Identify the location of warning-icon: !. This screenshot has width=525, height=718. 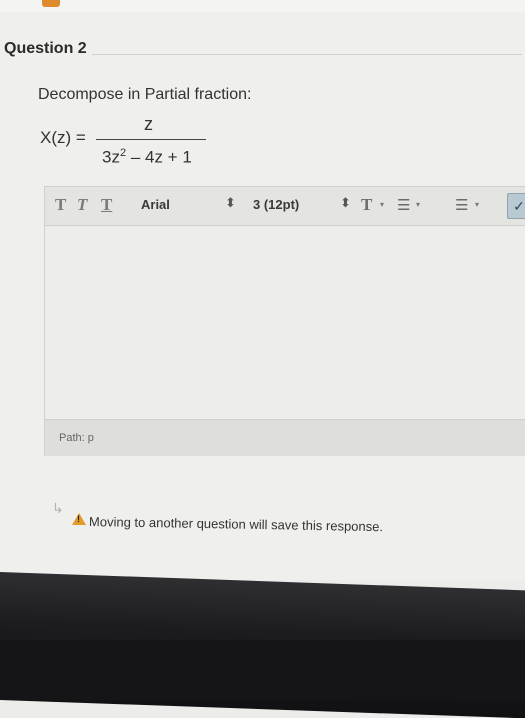
(79, 519).